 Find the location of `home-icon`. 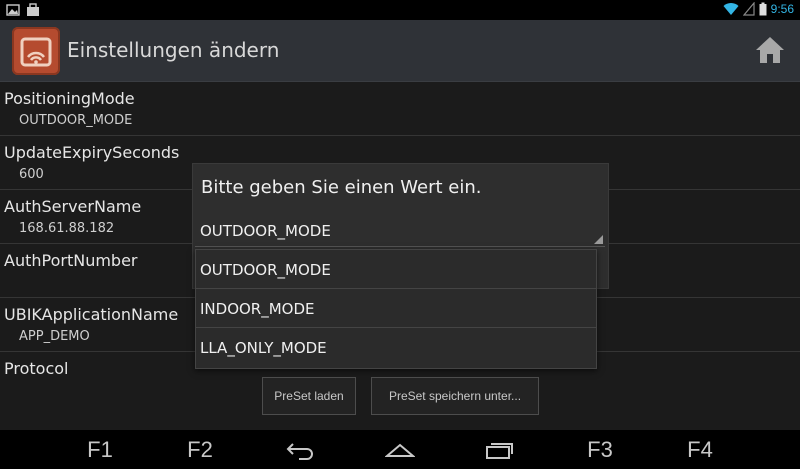

home-icon is located at coordinates (770, 50).